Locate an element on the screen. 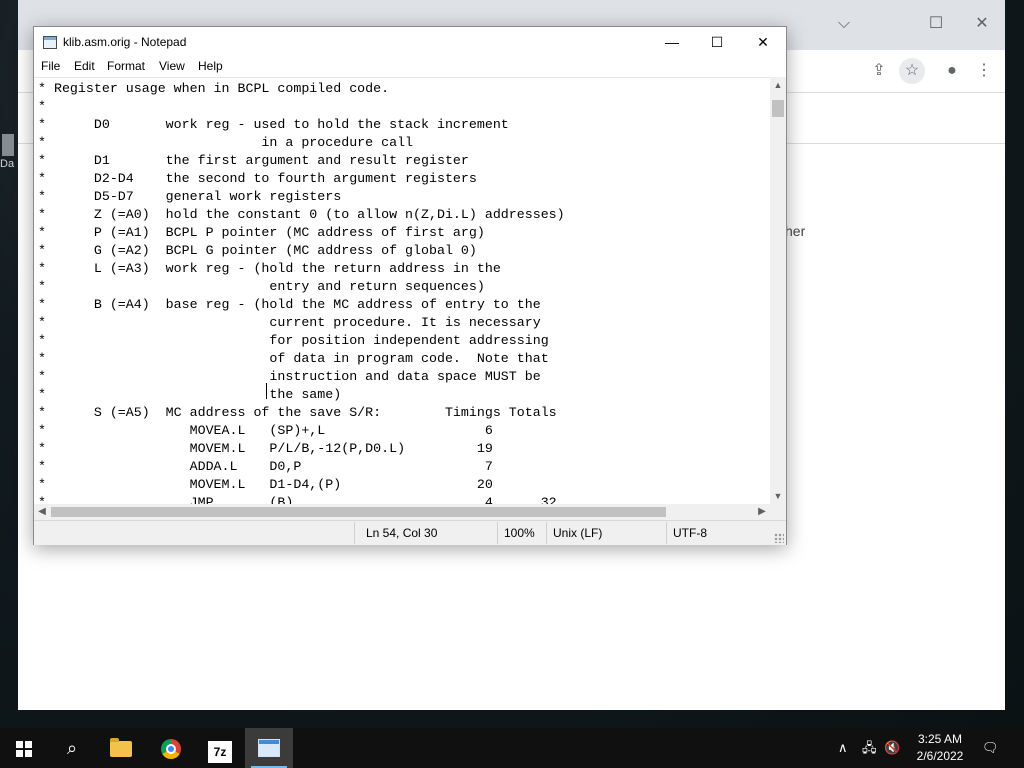 Image resolution: width=1024 pixels, height=768 pixels. volume-muted-icon: 🔇 is located at coordinates (892, 748).